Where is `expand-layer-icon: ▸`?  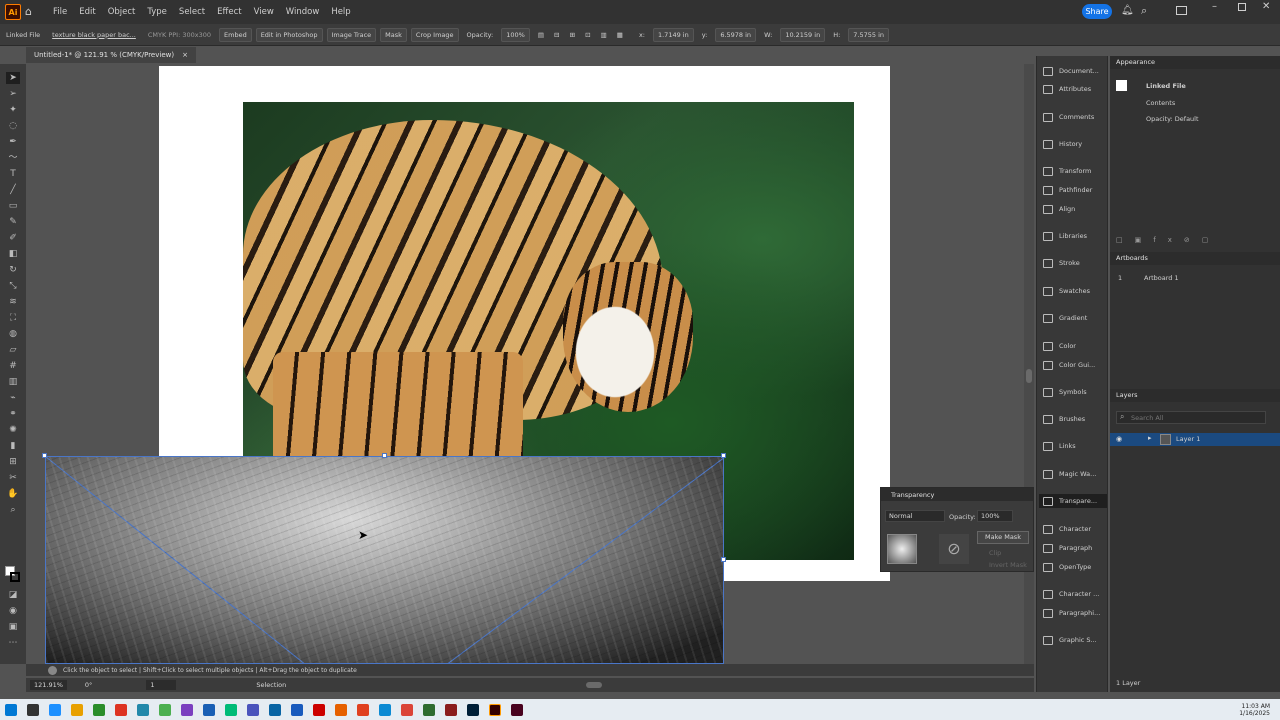
expand-layer-icon: ▸ is located at coordinates (1150, 438).